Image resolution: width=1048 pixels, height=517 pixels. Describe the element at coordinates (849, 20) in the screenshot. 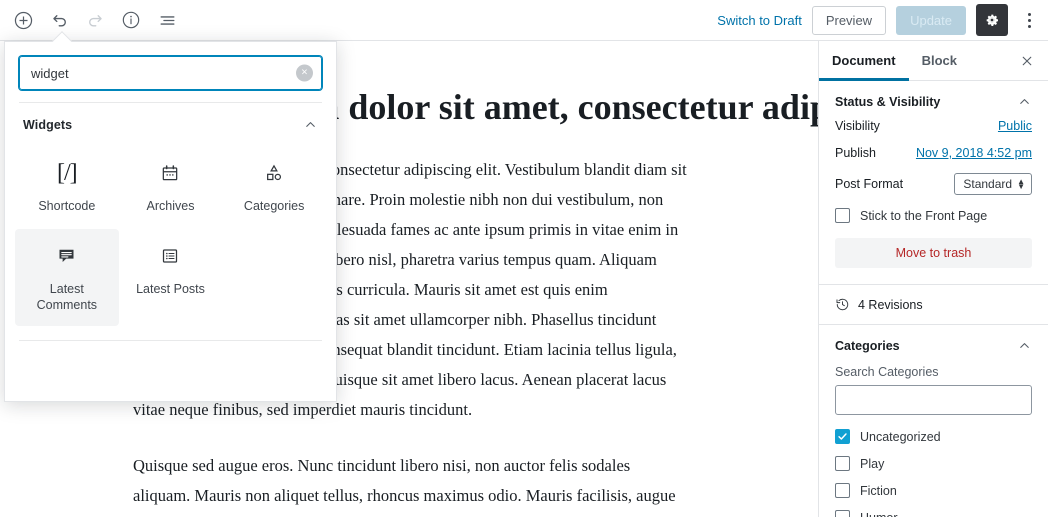

I see `preview-button: Preview` at that location.